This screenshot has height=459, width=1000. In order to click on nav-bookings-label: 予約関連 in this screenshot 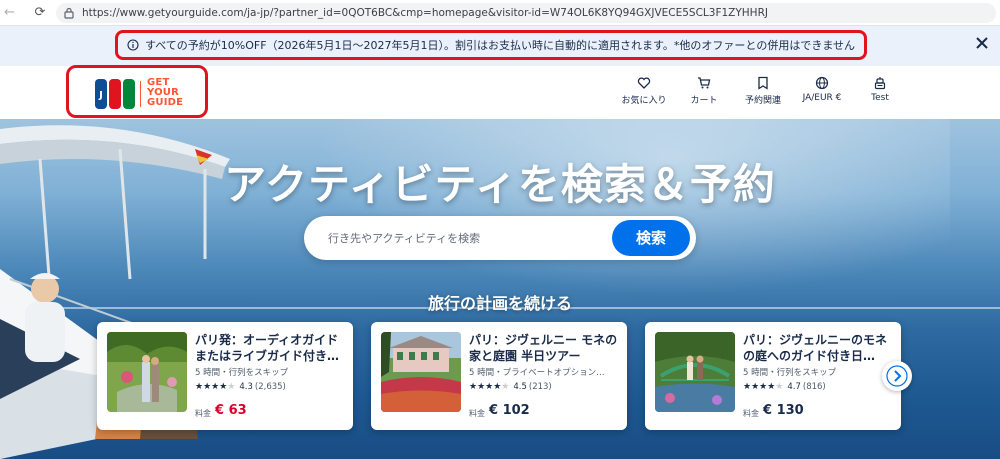, I will do `click(762, 101)`.